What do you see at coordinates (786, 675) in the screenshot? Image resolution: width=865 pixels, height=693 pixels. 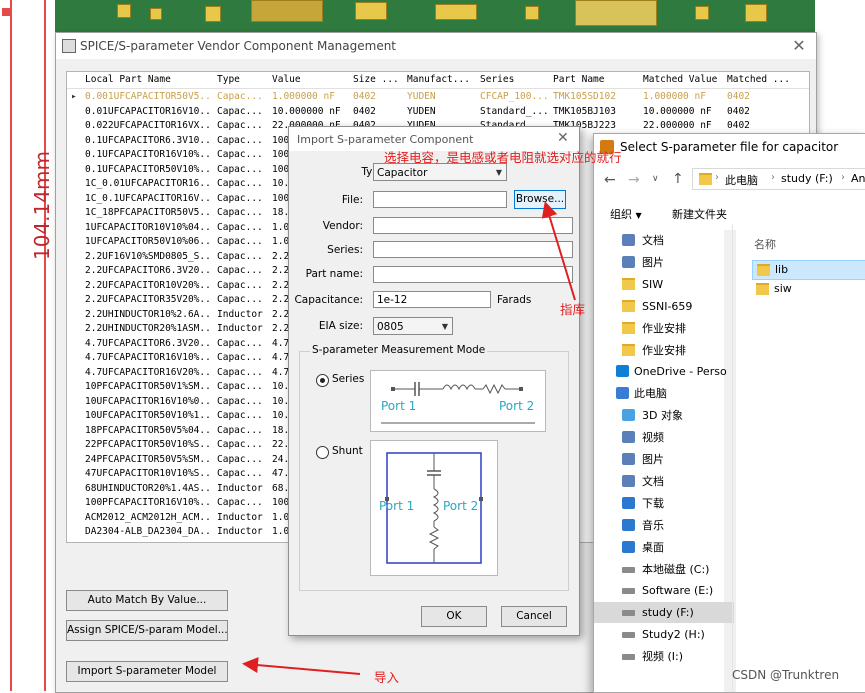 I see `watermark: CSDN @Trunktren` at bounding box center [786, 675].